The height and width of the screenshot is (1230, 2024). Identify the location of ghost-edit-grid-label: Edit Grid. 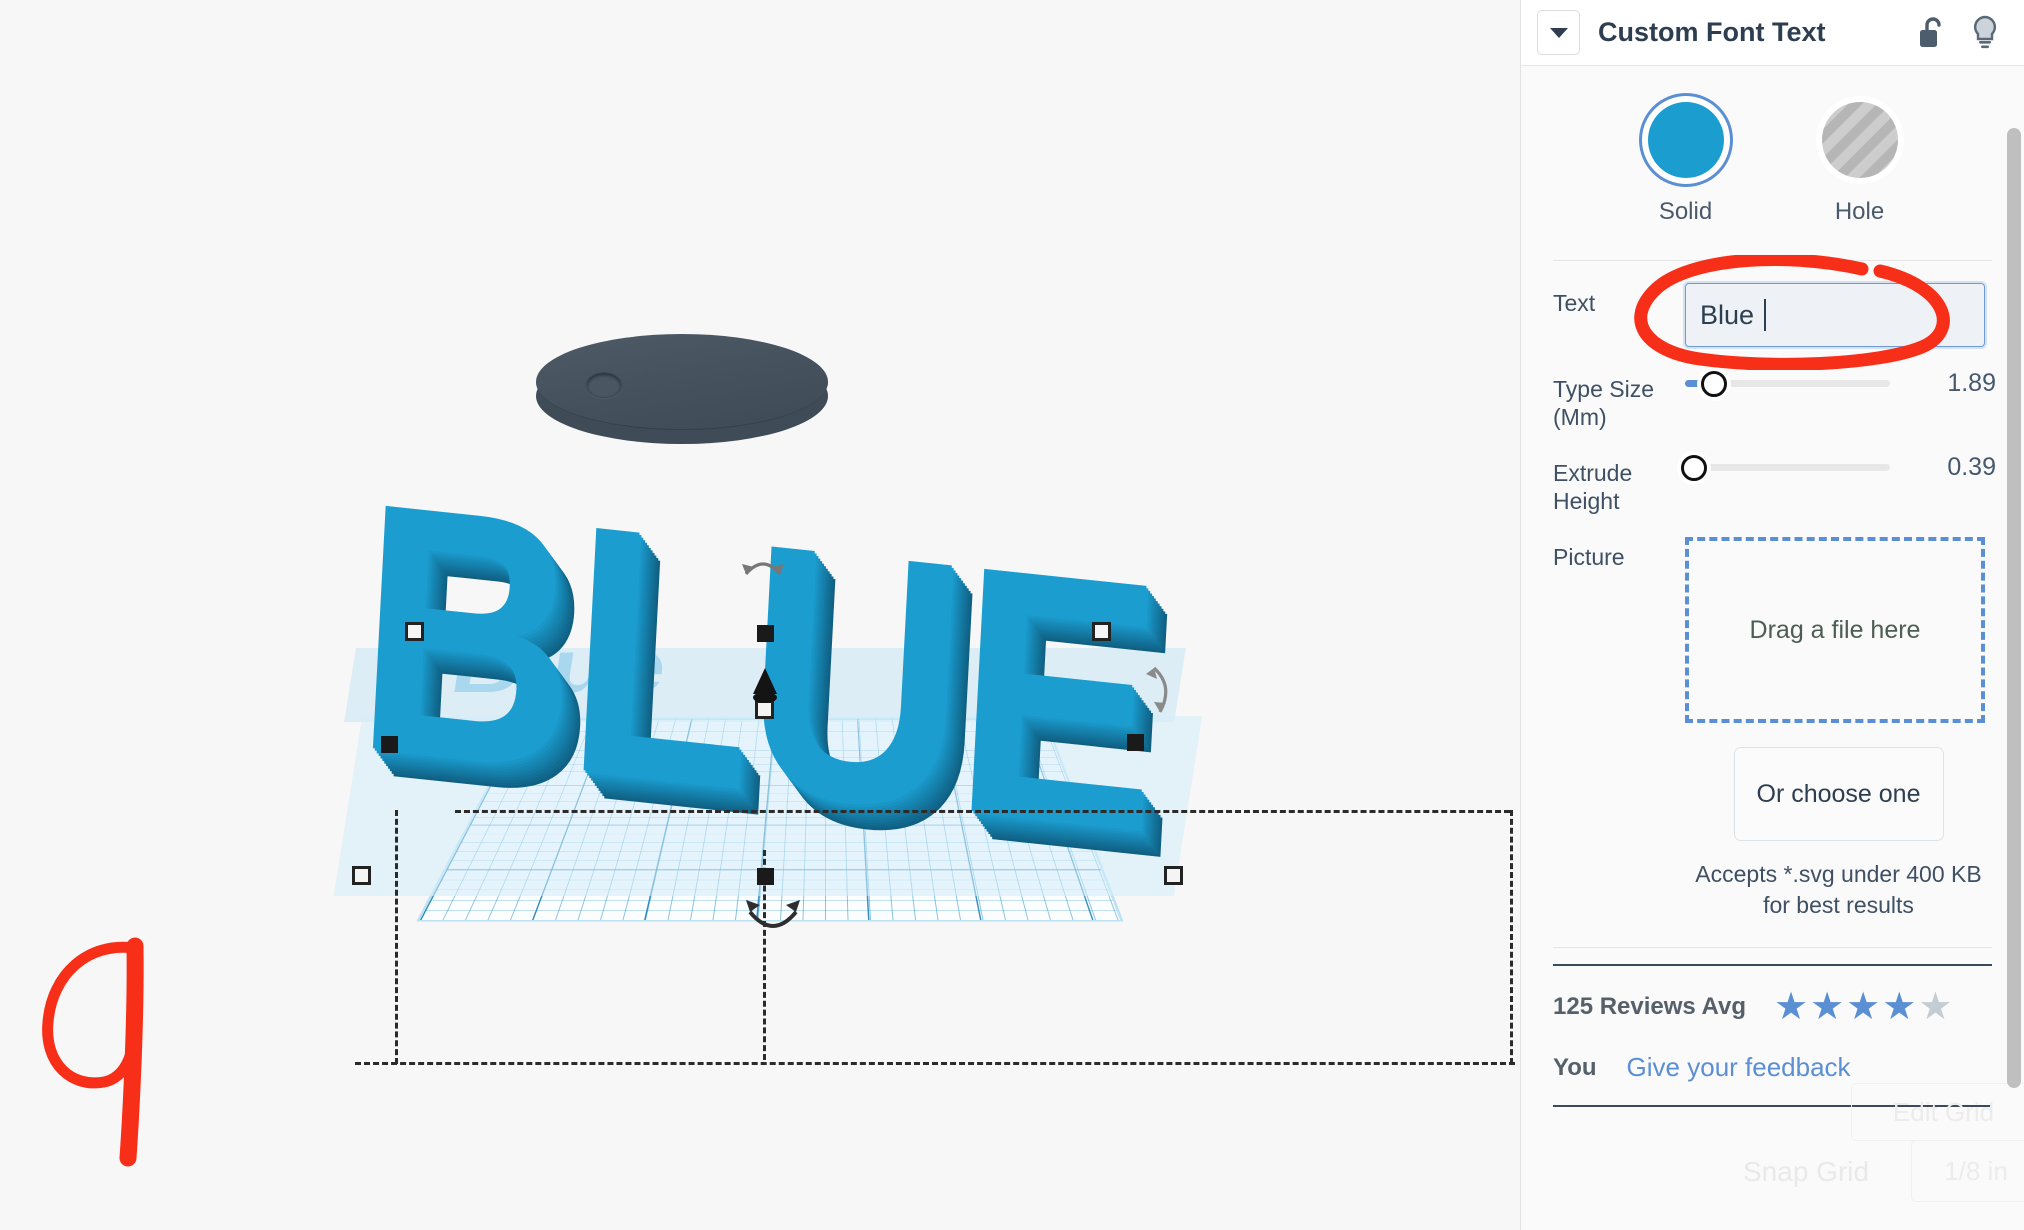
(1943, 1111).